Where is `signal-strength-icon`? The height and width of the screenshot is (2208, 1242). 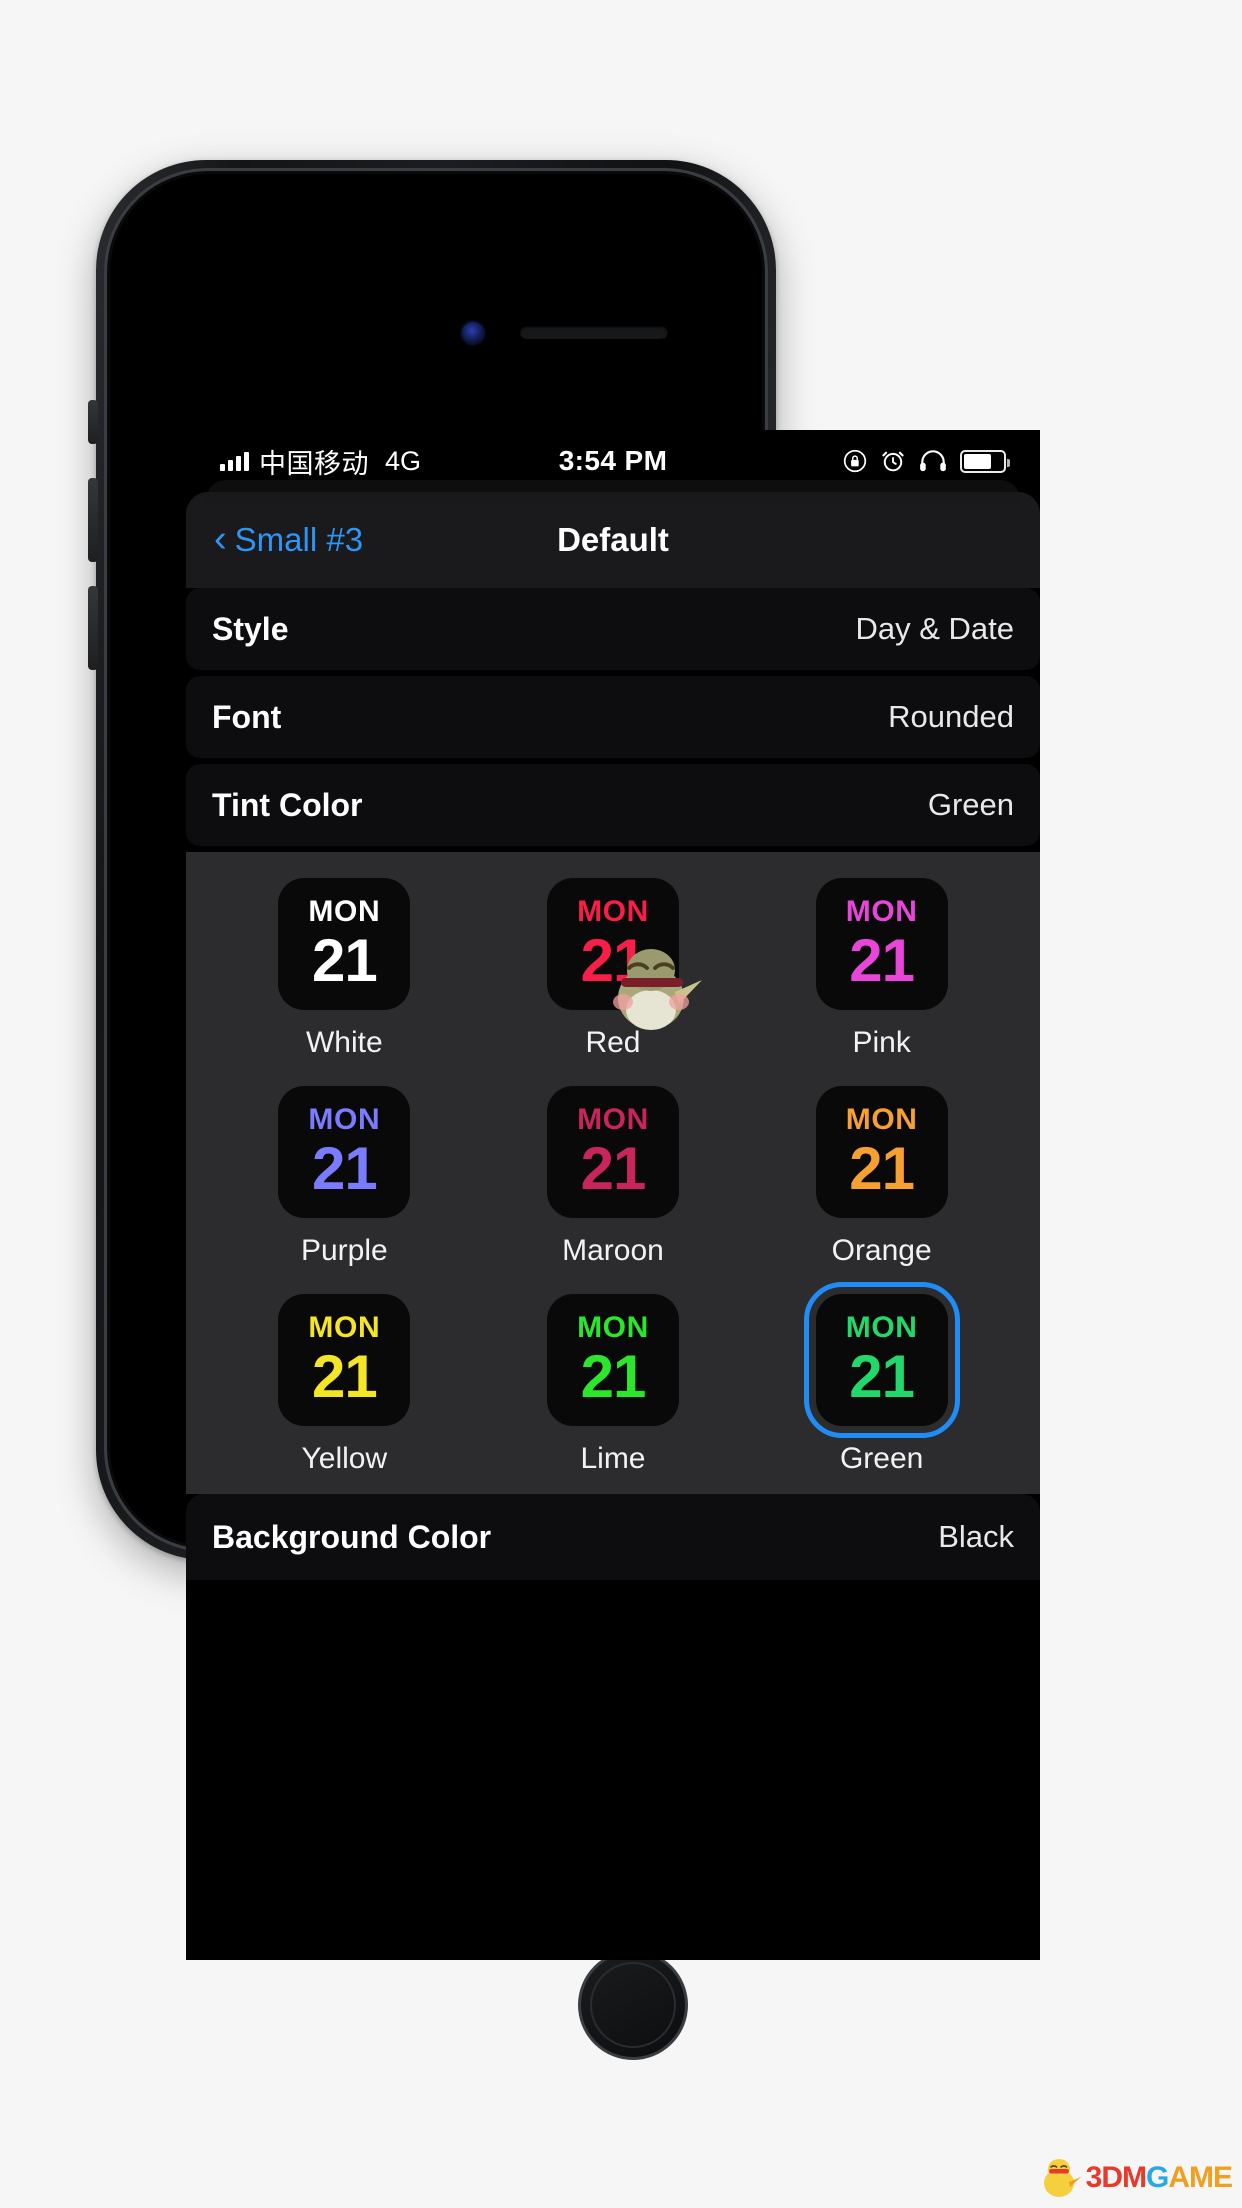
signal-strength-icon is located at coordinates (234, 461).